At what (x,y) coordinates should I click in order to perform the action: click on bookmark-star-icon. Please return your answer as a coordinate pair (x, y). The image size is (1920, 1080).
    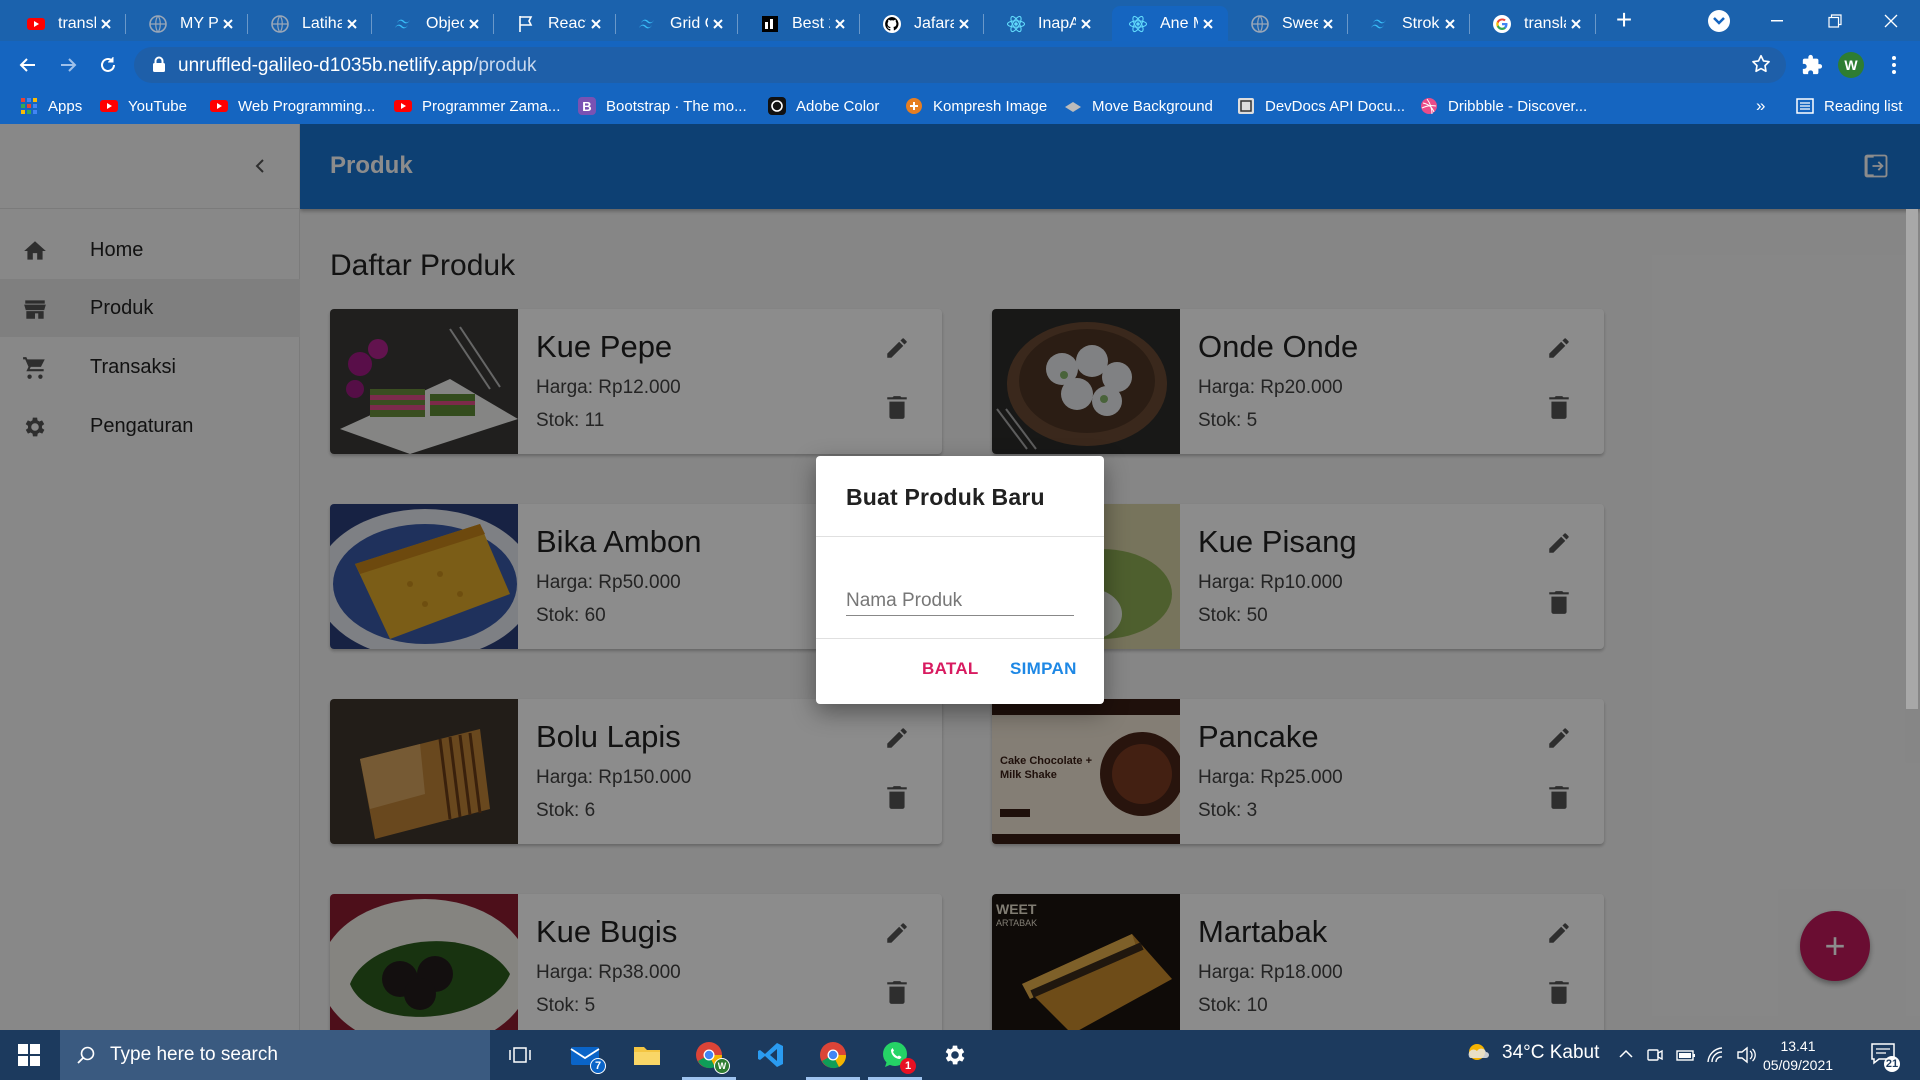
    Looking at the image, I should click on (1761, 64).